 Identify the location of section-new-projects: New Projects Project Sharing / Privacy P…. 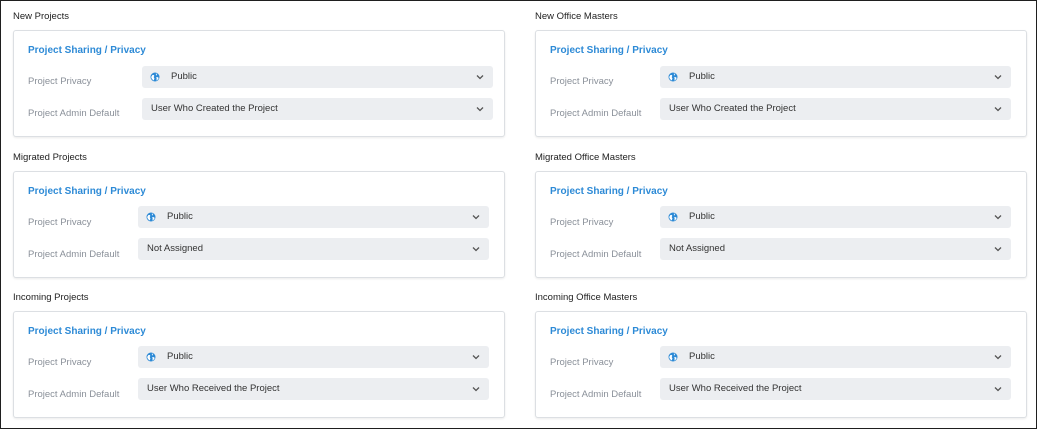
(259, 73).